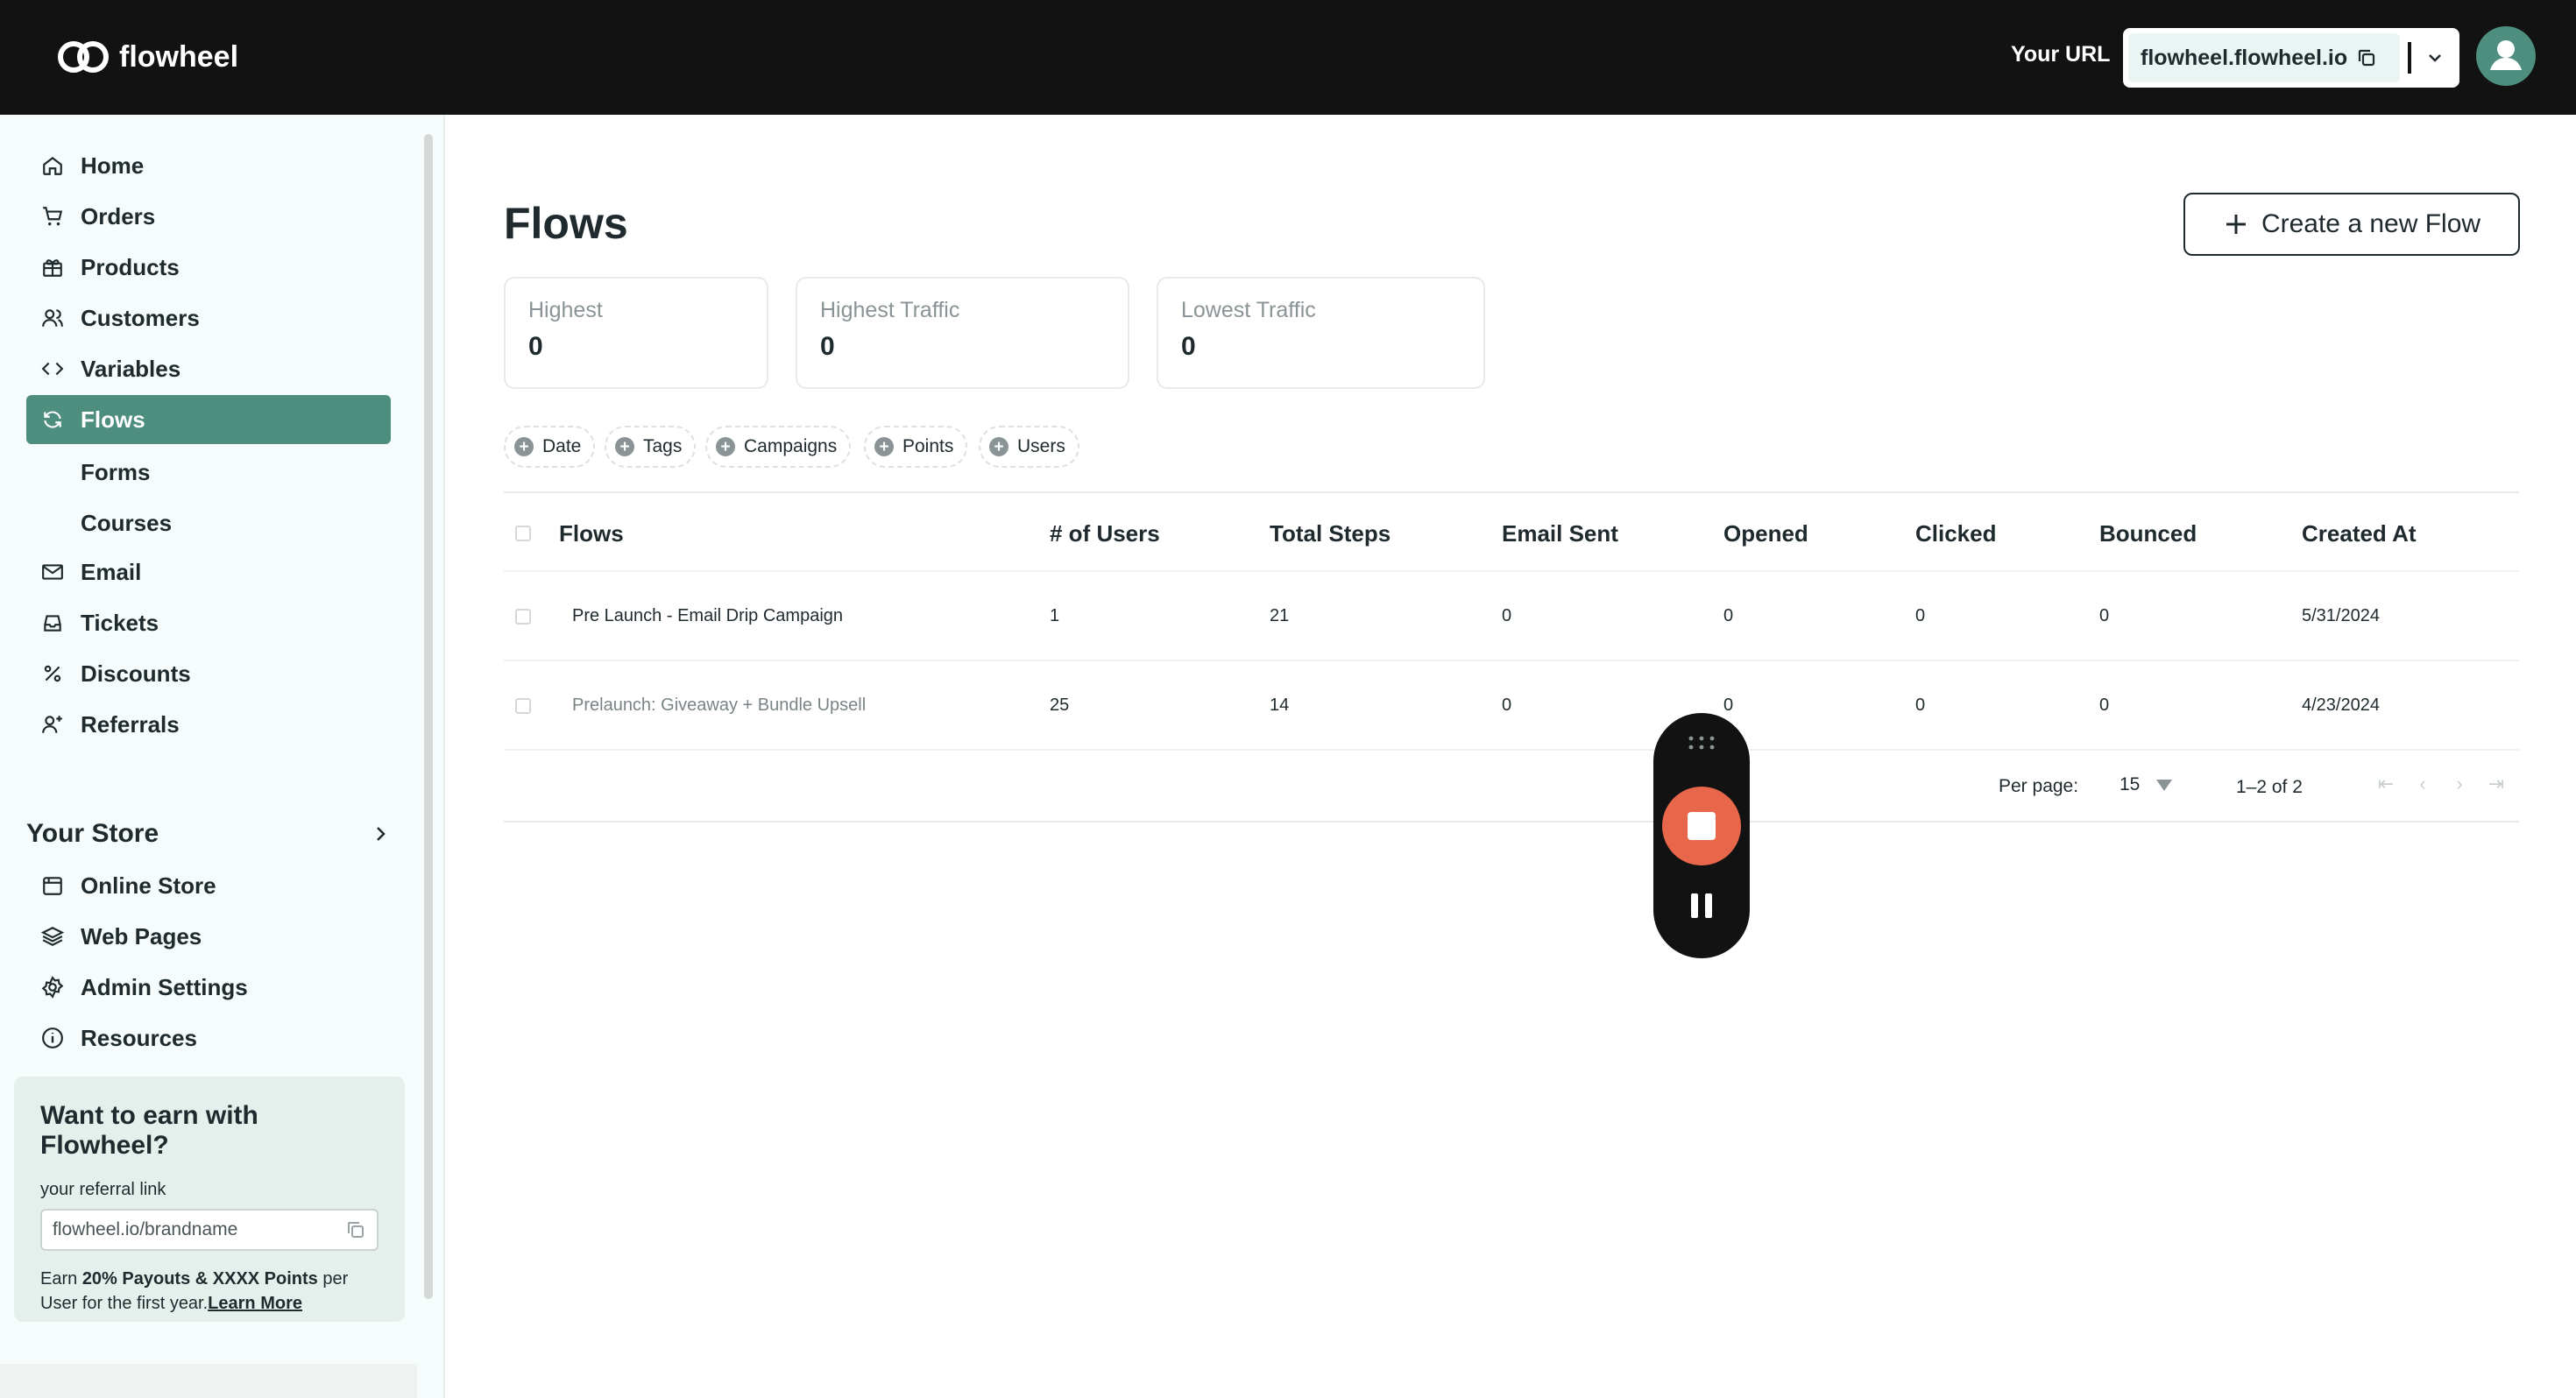 The width and height of the screenshot is (2576, 1398). I want to click on refresh-icon, so click(52, 419).